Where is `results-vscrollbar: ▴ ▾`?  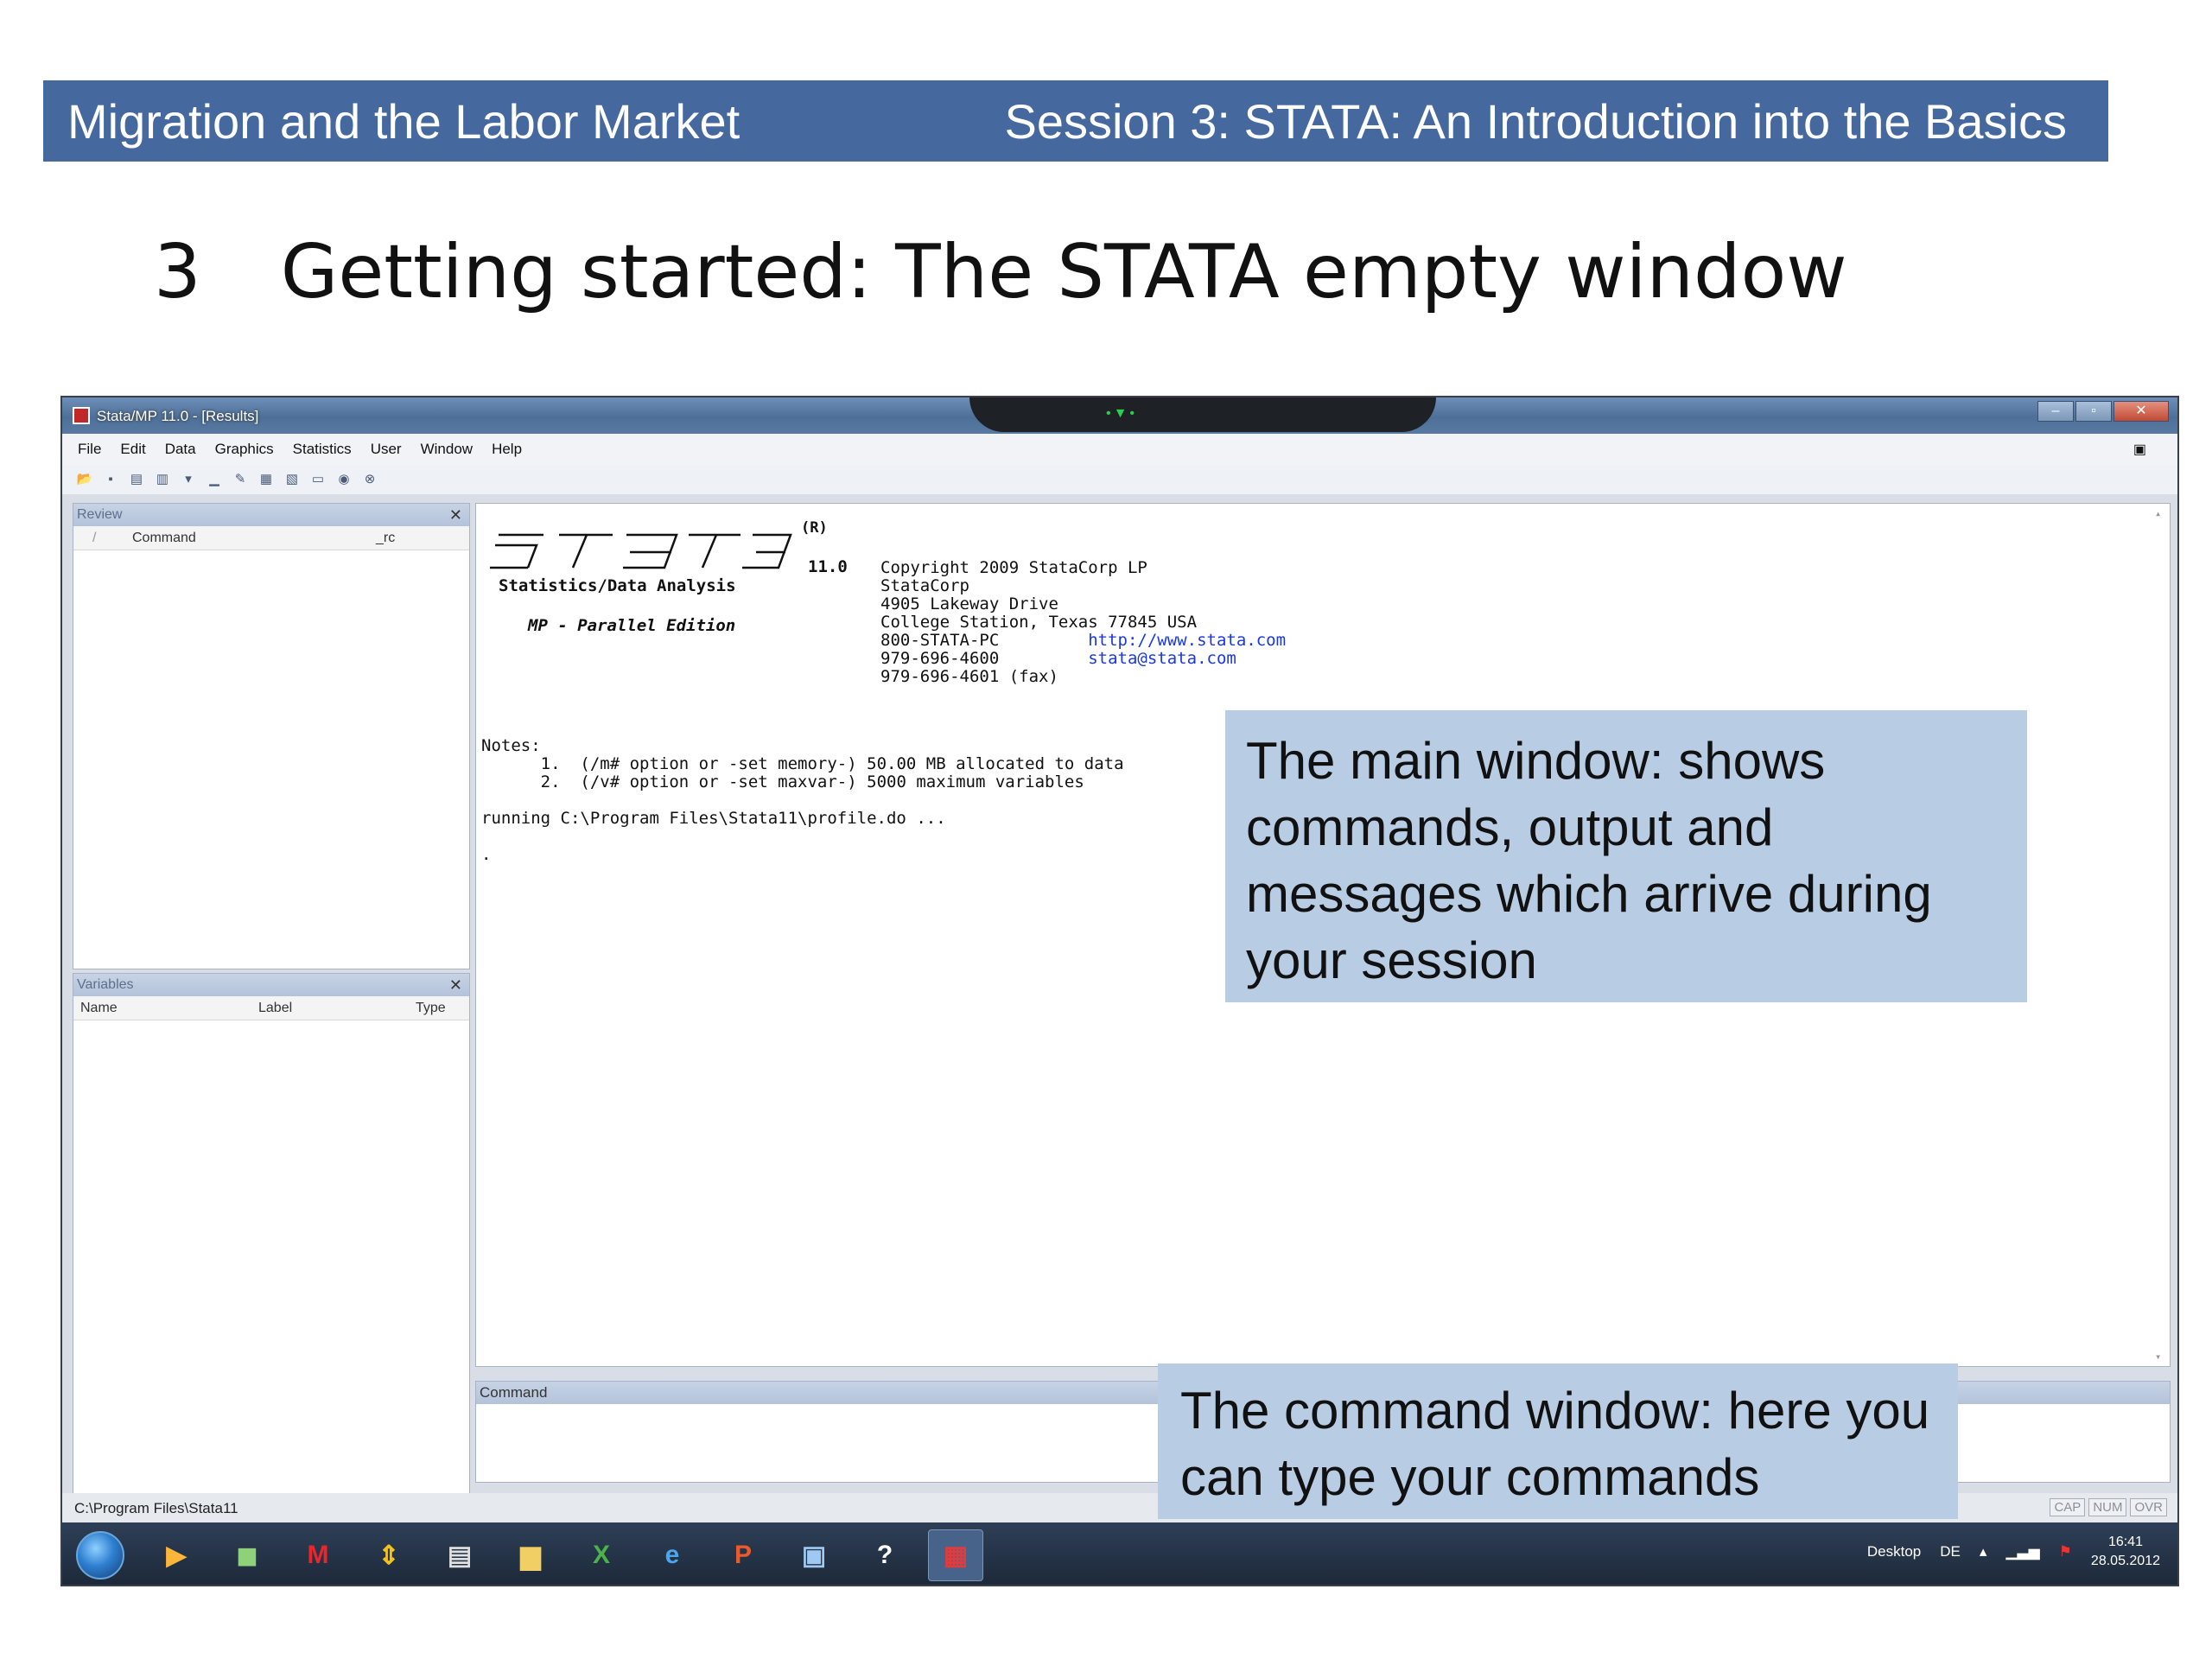 results-vscrollbar: ▴ ▾ is located at coordinates (2160, 935).